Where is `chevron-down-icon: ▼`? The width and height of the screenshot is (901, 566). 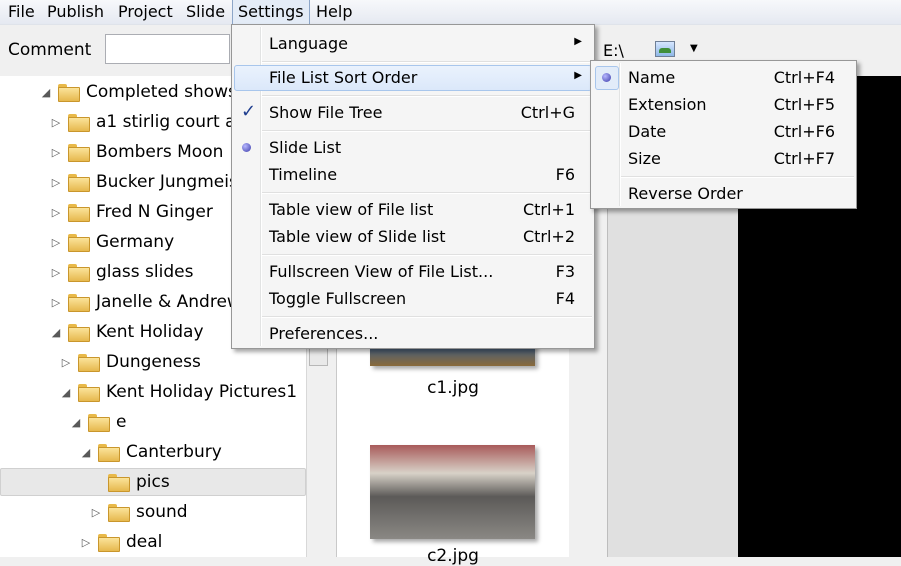 chevron-down-icon: ▼ is located at coordinates (694, 48).